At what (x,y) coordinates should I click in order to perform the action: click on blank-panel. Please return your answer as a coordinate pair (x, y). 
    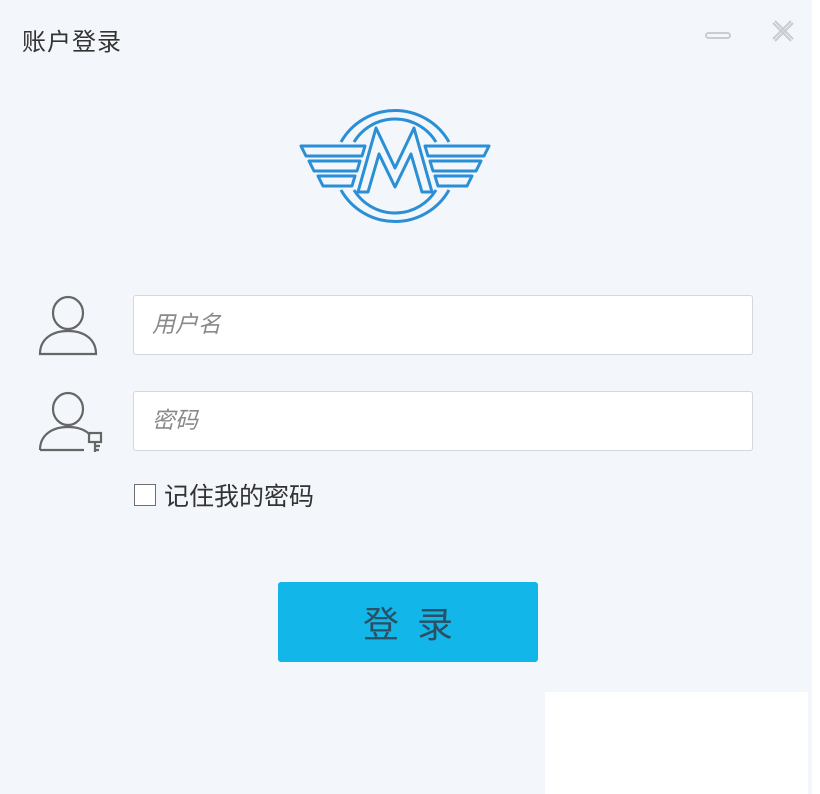
    Looking at the image, I should click on (676, 743).